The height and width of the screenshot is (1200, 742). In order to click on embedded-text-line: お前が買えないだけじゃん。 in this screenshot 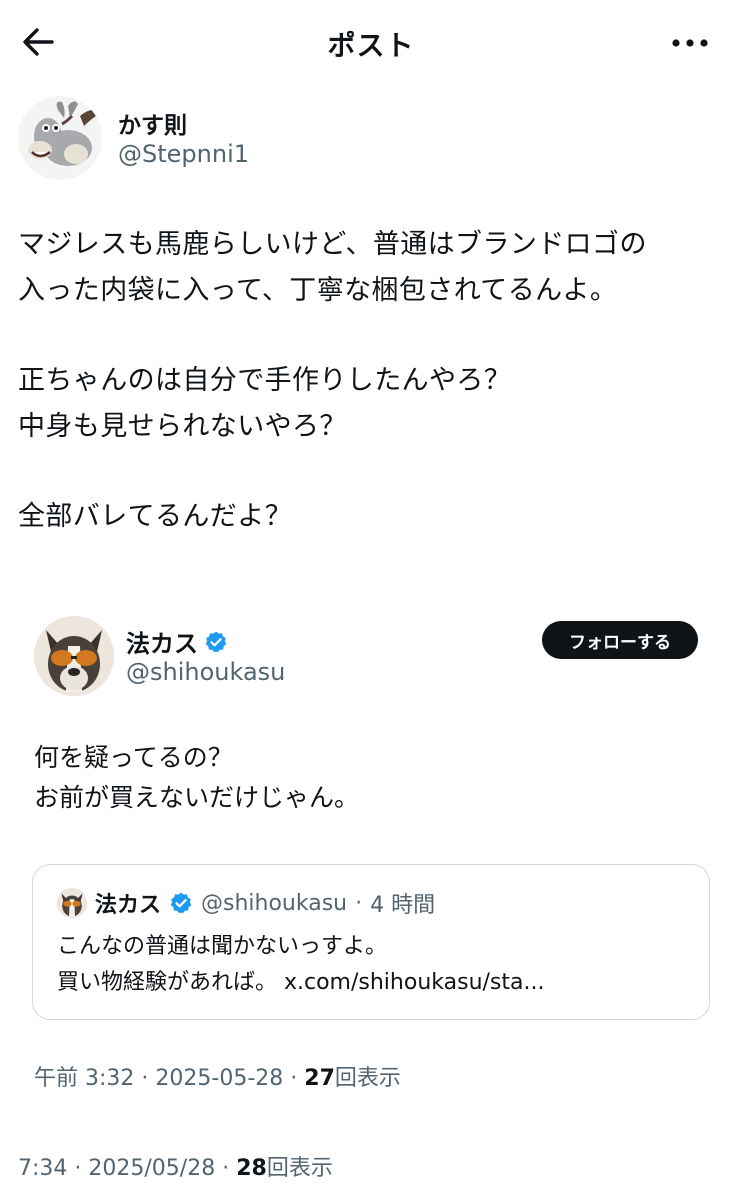, I will do `click(197, 797)`.